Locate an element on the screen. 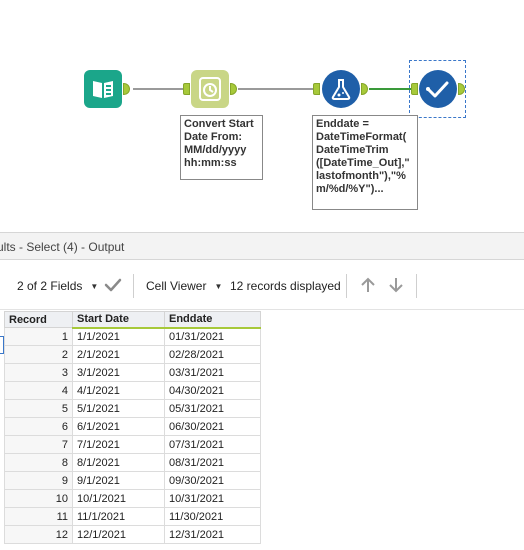  cell-start-date: 5/1/2021 is located at coordinates (118, 408).